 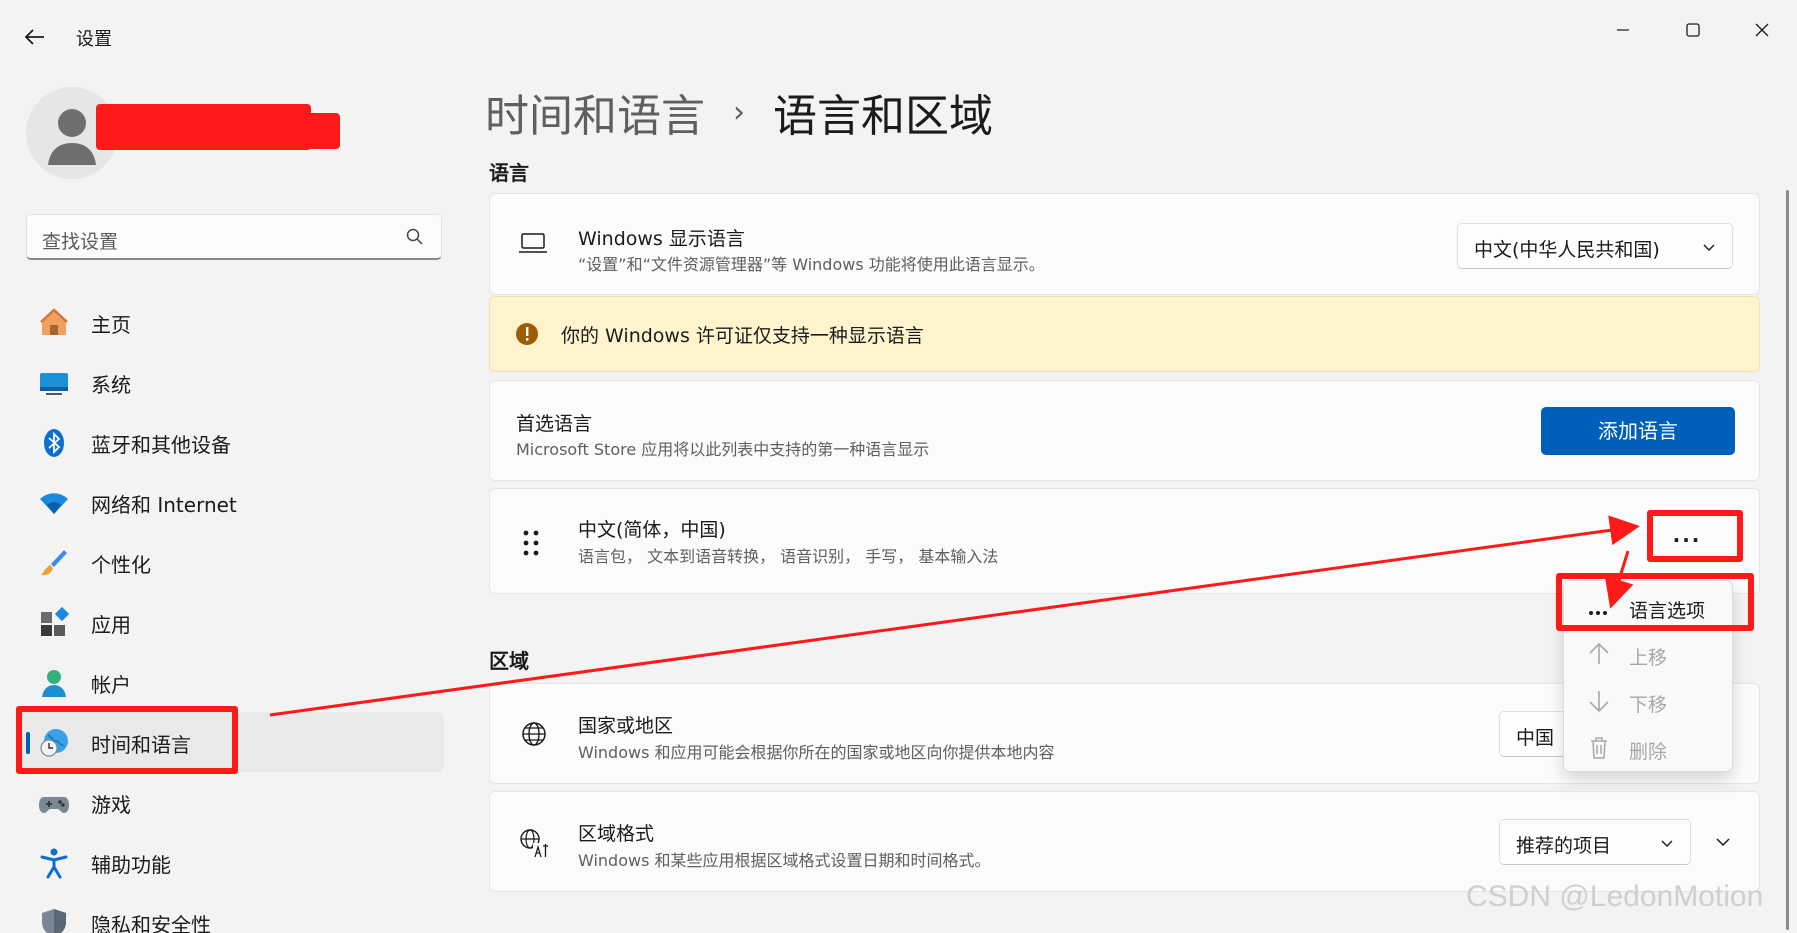 I want to click on watermark: CSDN @LedonMotion, so click(x=1615, y=896).